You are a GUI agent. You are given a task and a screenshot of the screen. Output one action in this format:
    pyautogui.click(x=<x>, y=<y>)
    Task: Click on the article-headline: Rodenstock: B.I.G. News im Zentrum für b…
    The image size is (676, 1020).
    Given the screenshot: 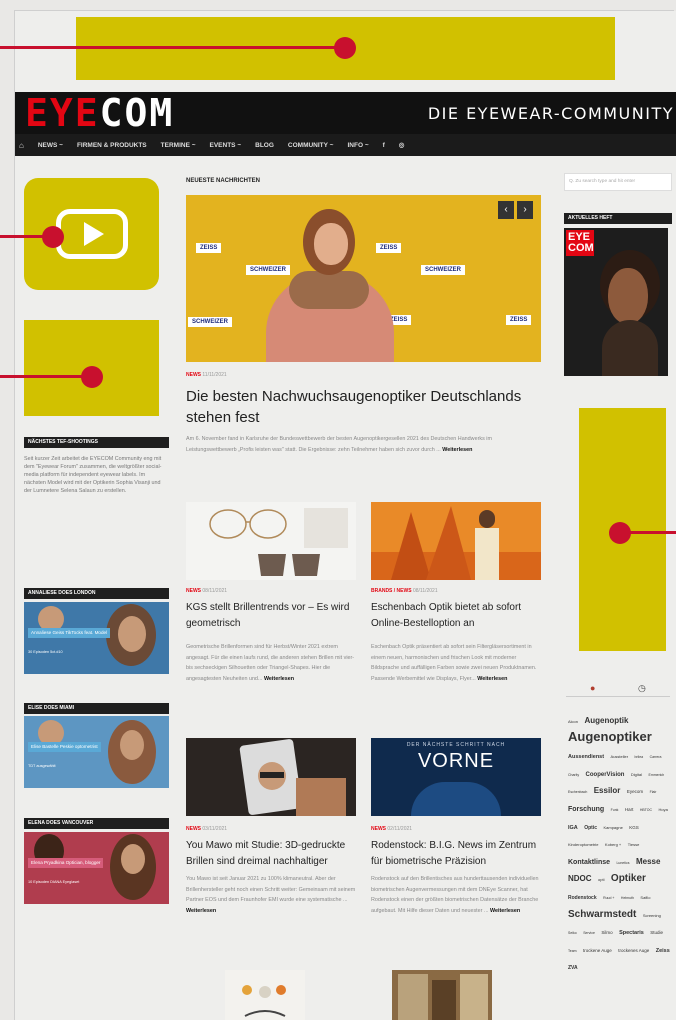 What is the action you would take?
    pyautogui.click(x=457, y=854)
    